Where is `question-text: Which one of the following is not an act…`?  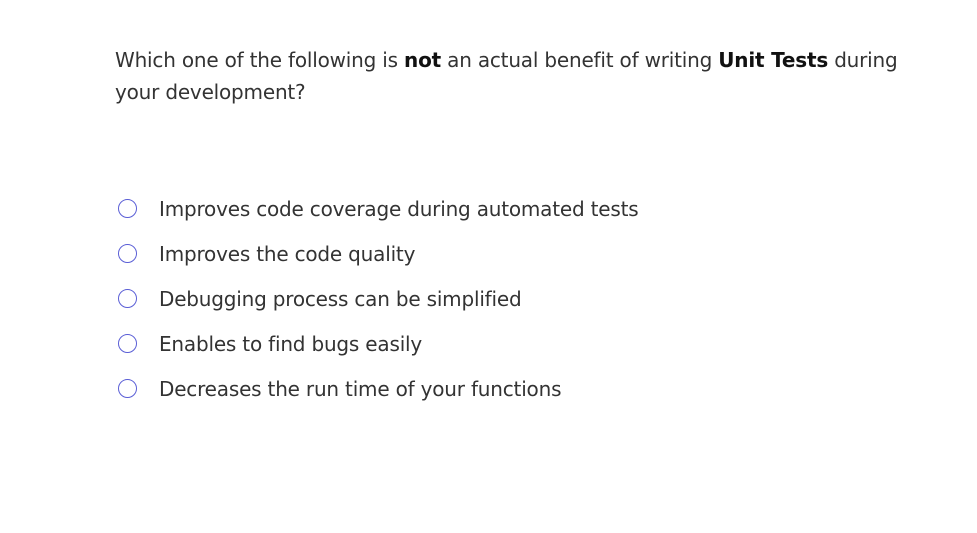
question-text: Which one of the following is not an act… is located at coordinates (515, 76).